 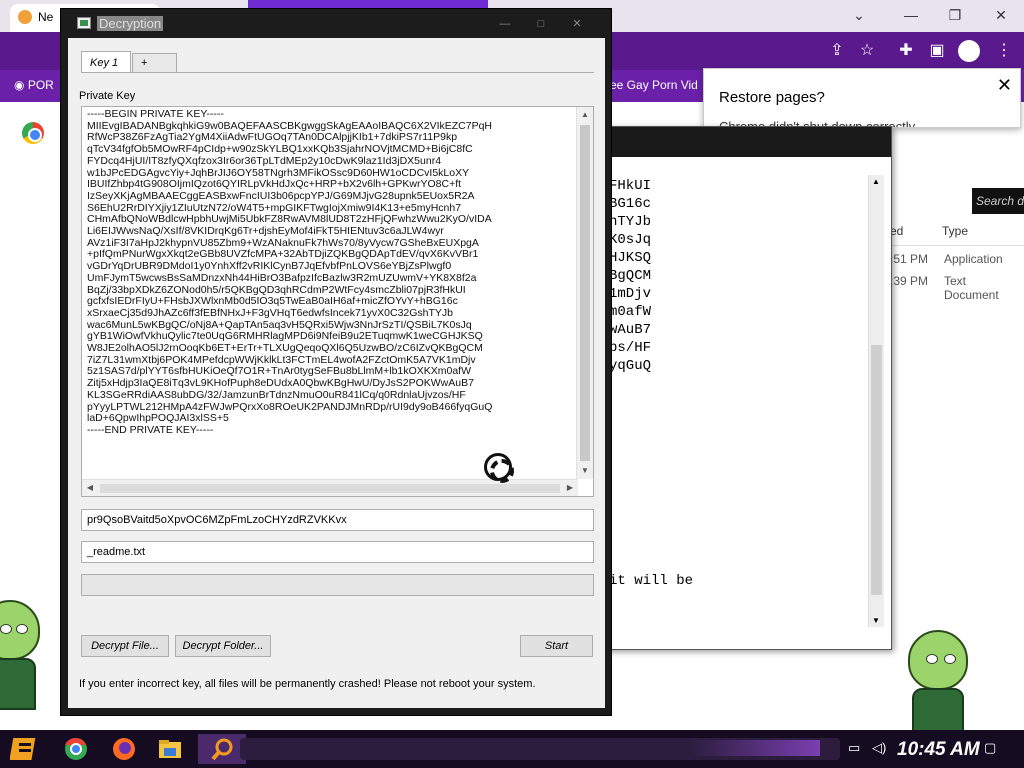 What do you see at coordinates (837, 51) in the screenshot?
I see `share-icon: ⇪` at bounding box center [837, 51].